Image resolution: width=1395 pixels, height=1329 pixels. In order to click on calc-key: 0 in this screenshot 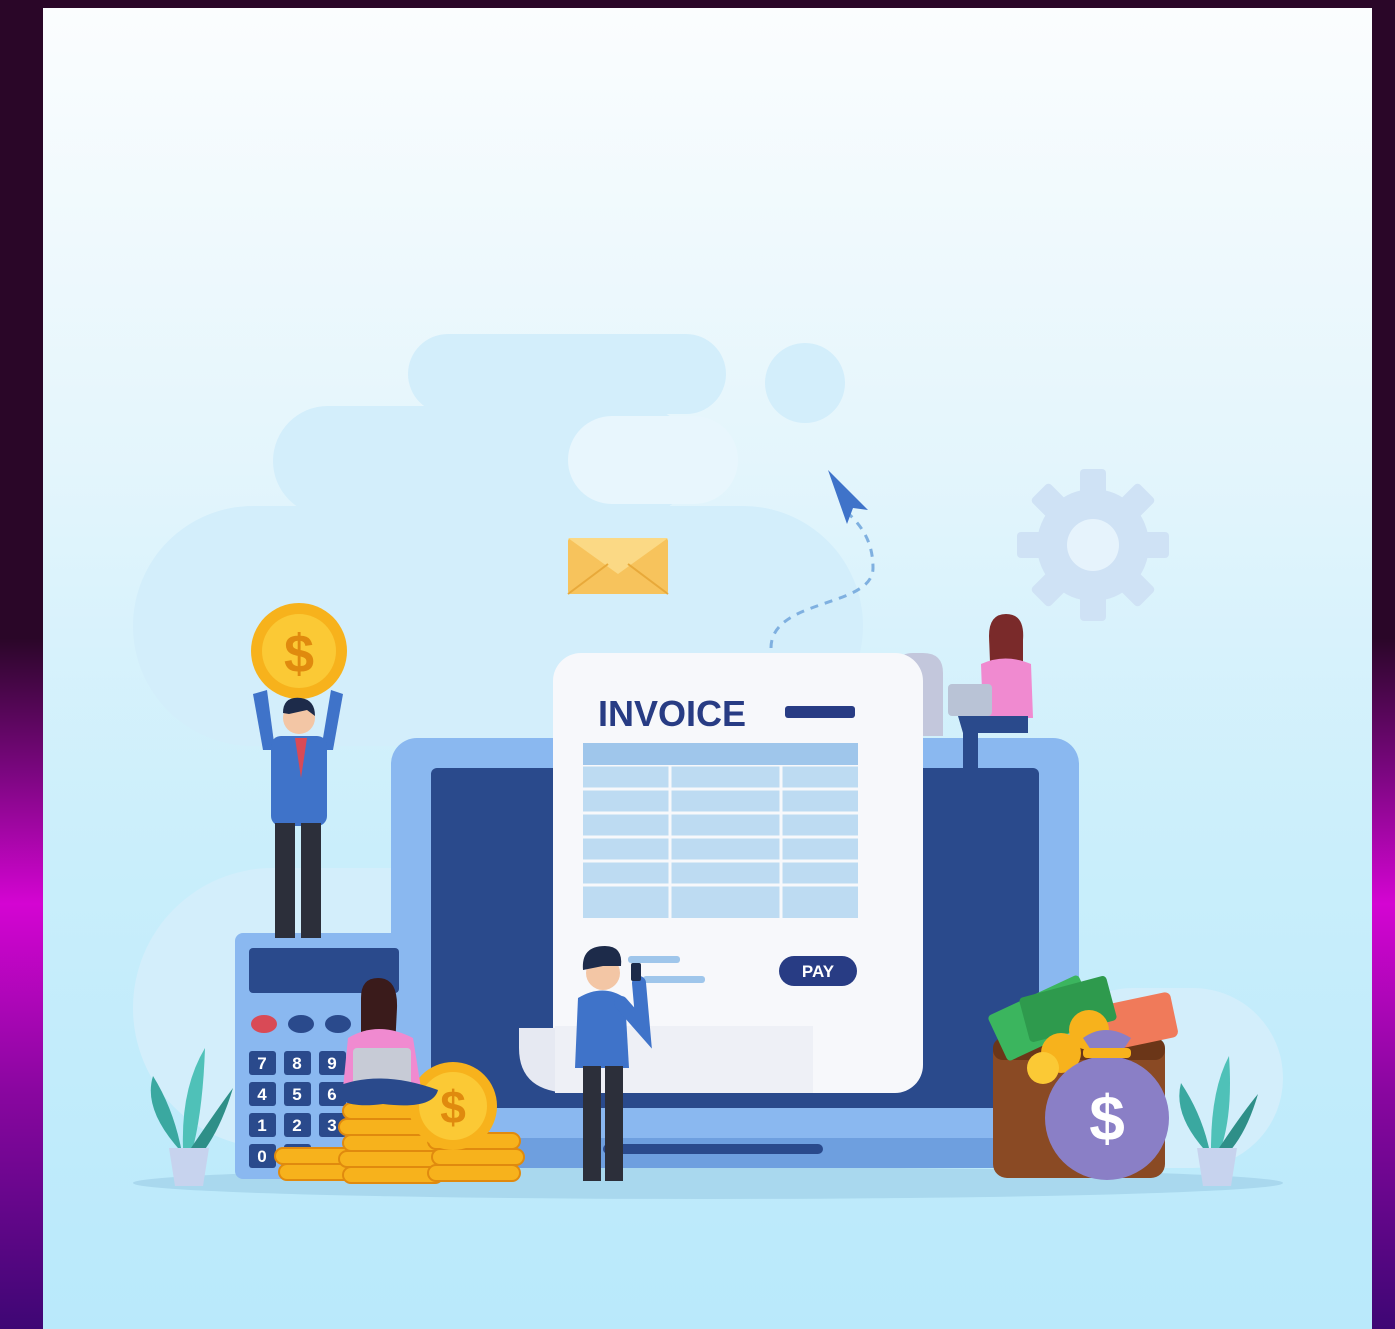, I will do `click(261, 1156)`.